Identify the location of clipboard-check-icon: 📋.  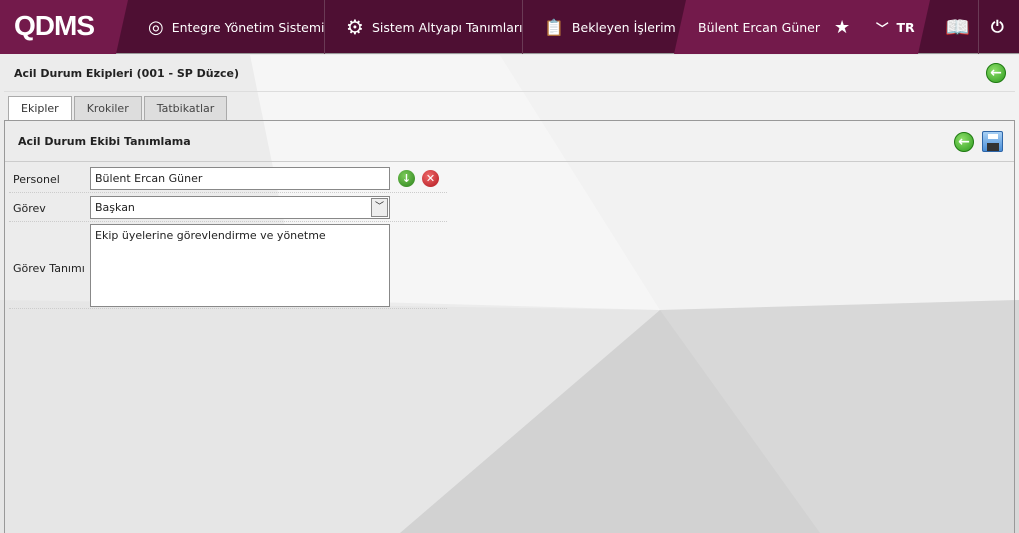
(554, 27).